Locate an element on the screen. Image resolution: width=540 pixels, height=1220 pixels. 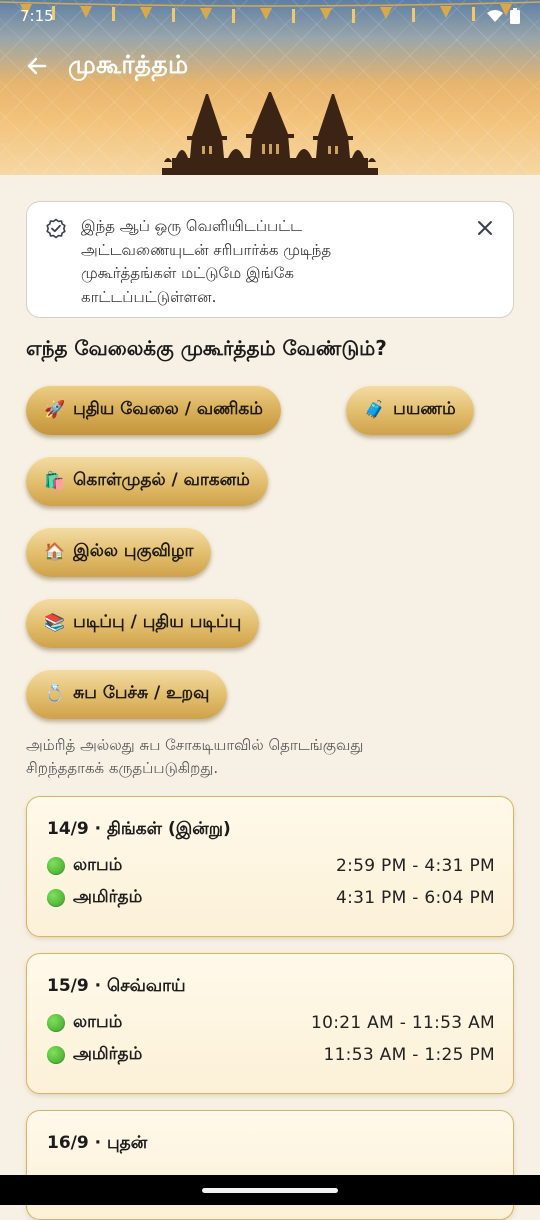
books-icon: 📚 is located at coordinates (55, 623).